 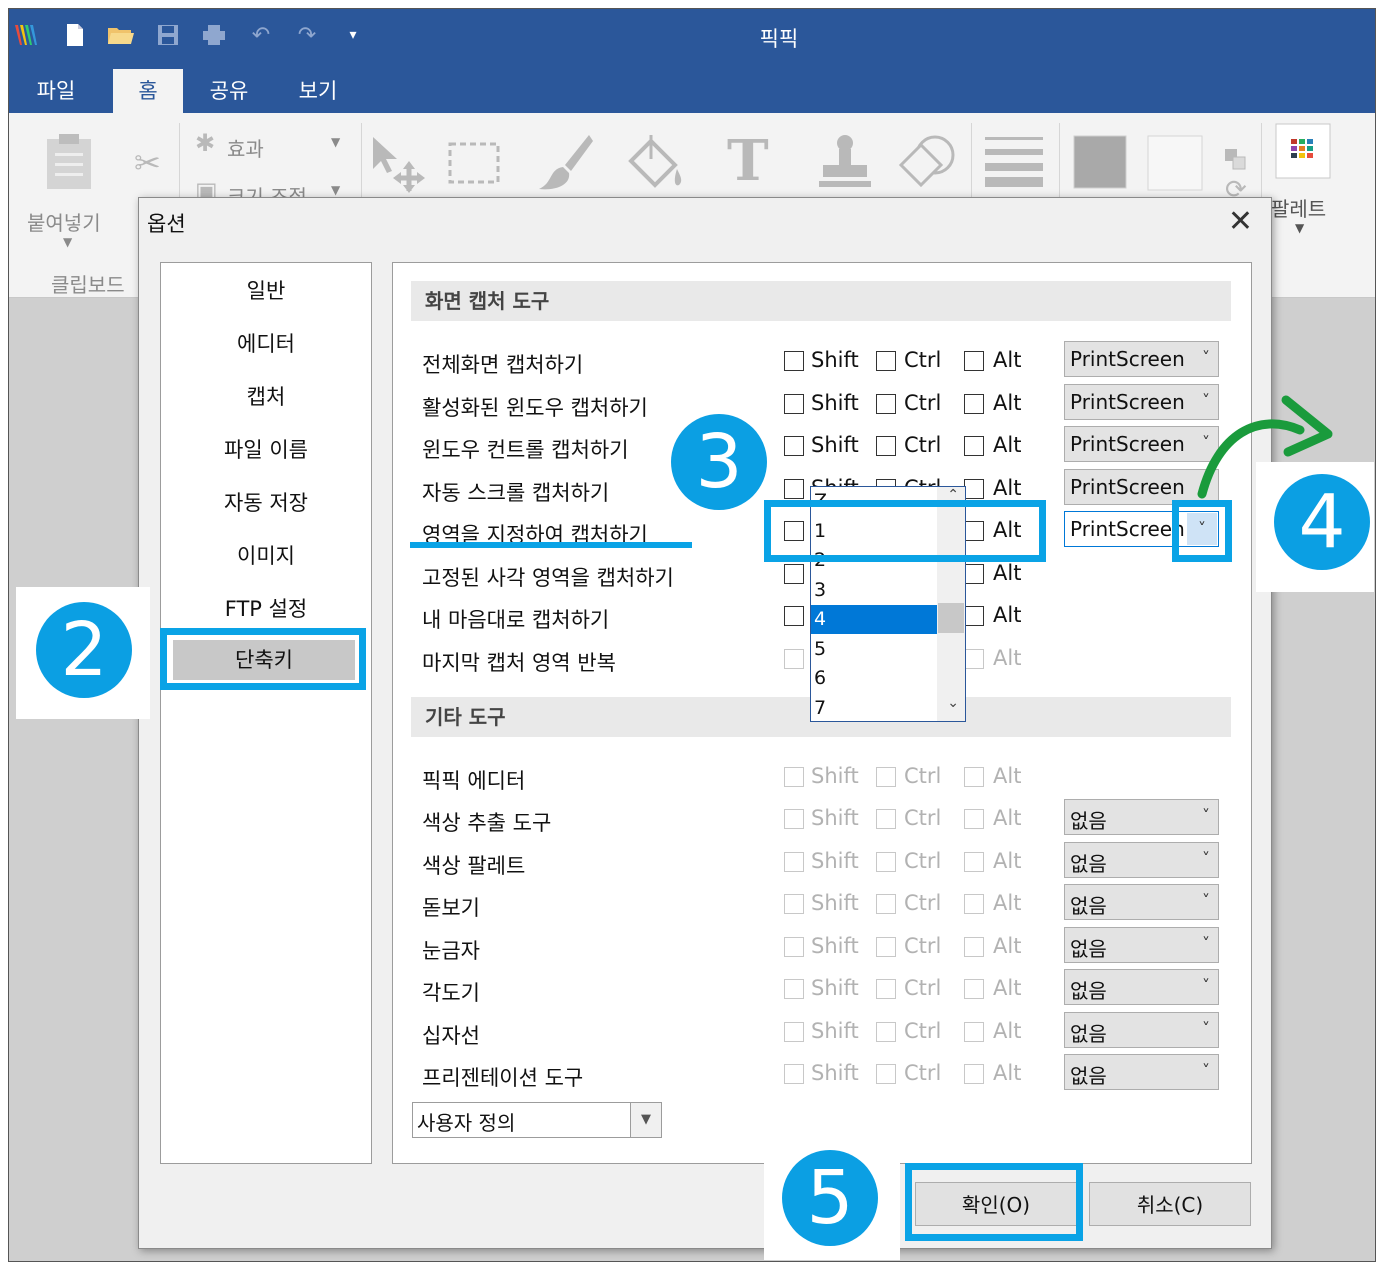 I want to click on scrollbar-thumb, so click(x=951, y=618).